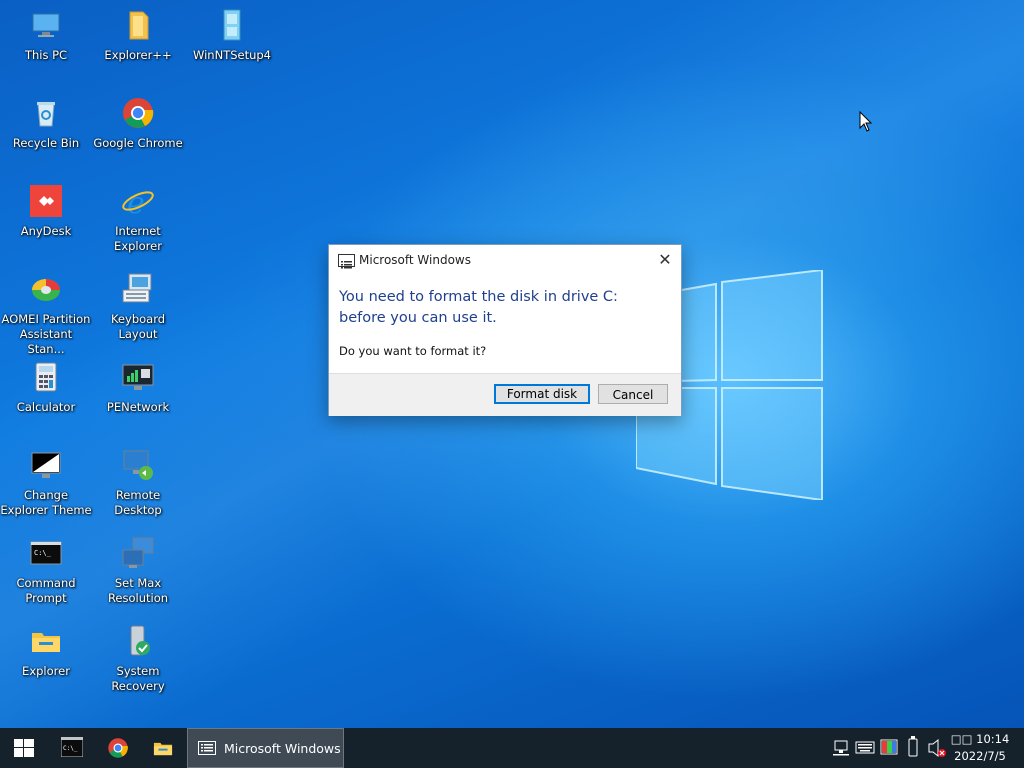 The height and width of the screenshot is (768, 1024). What do you see at coordinates (138, 310) in the screenshot?
I see `desktop-icon-keyboard-layout: Keyboard Layout` at bounding box center [138, 310].